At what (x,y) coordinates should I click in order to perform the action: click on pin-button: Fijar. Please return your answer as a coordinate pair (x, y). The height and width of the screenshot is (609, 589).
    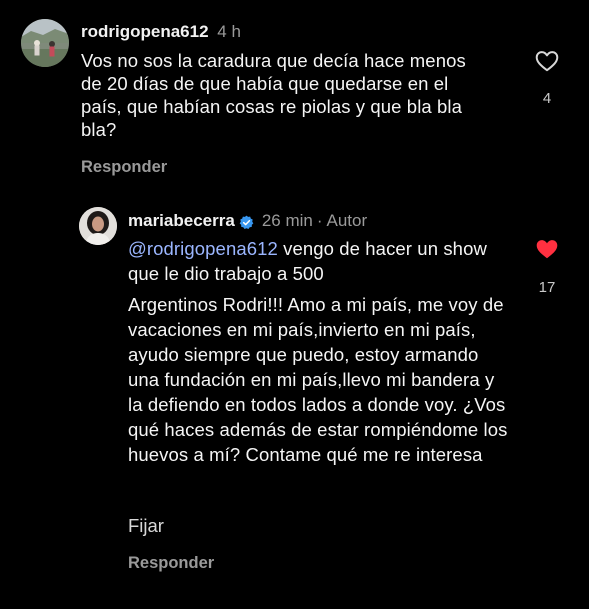
    Looking at the image, I should click on (146, 526).